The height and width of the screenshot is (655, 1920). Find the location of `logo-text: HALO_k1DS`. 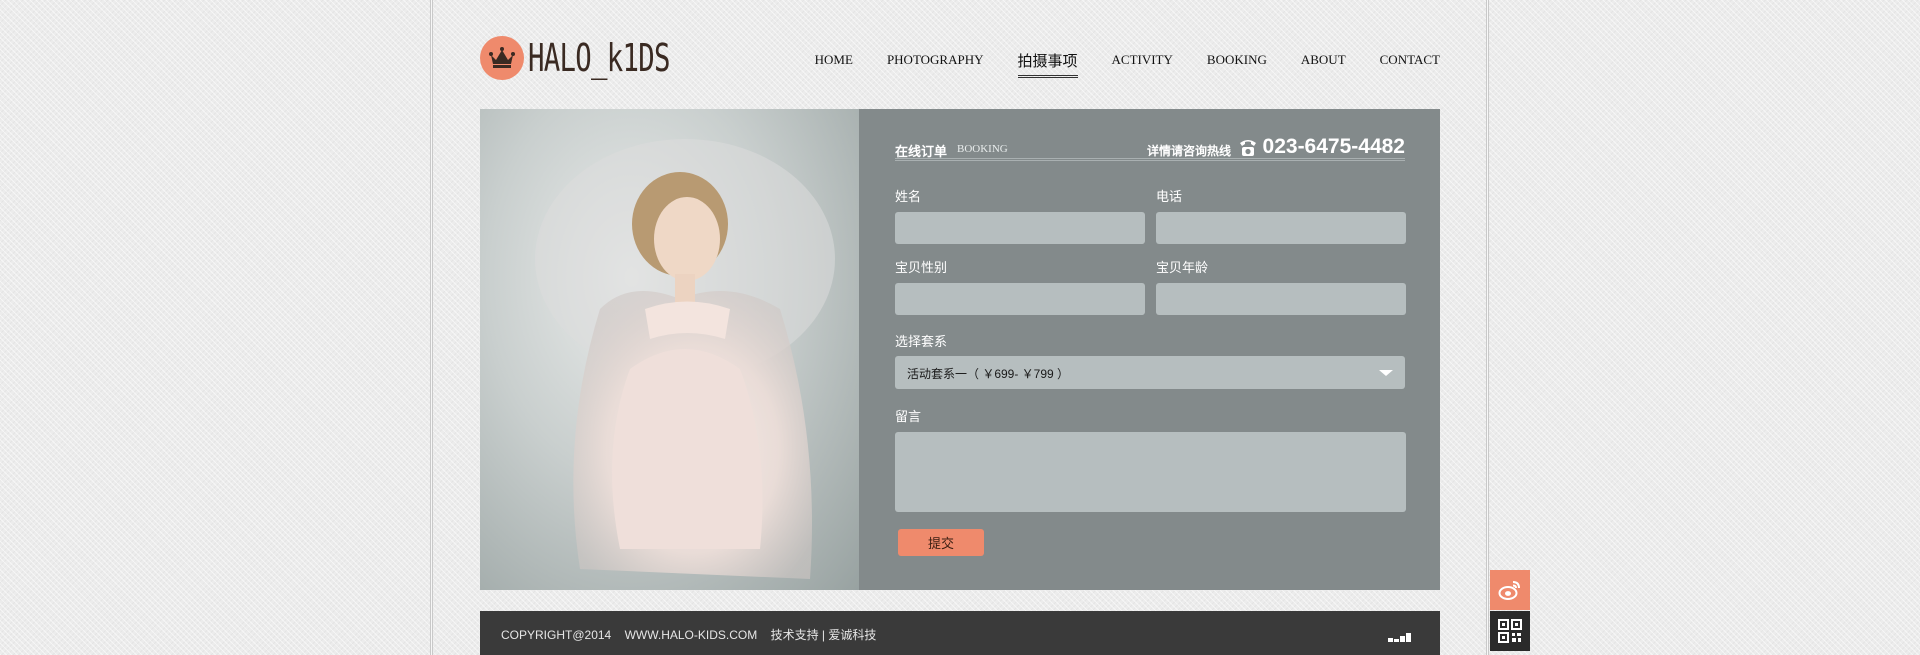

logo-text: HALO_k1DS is located at coordinates (599, 58).